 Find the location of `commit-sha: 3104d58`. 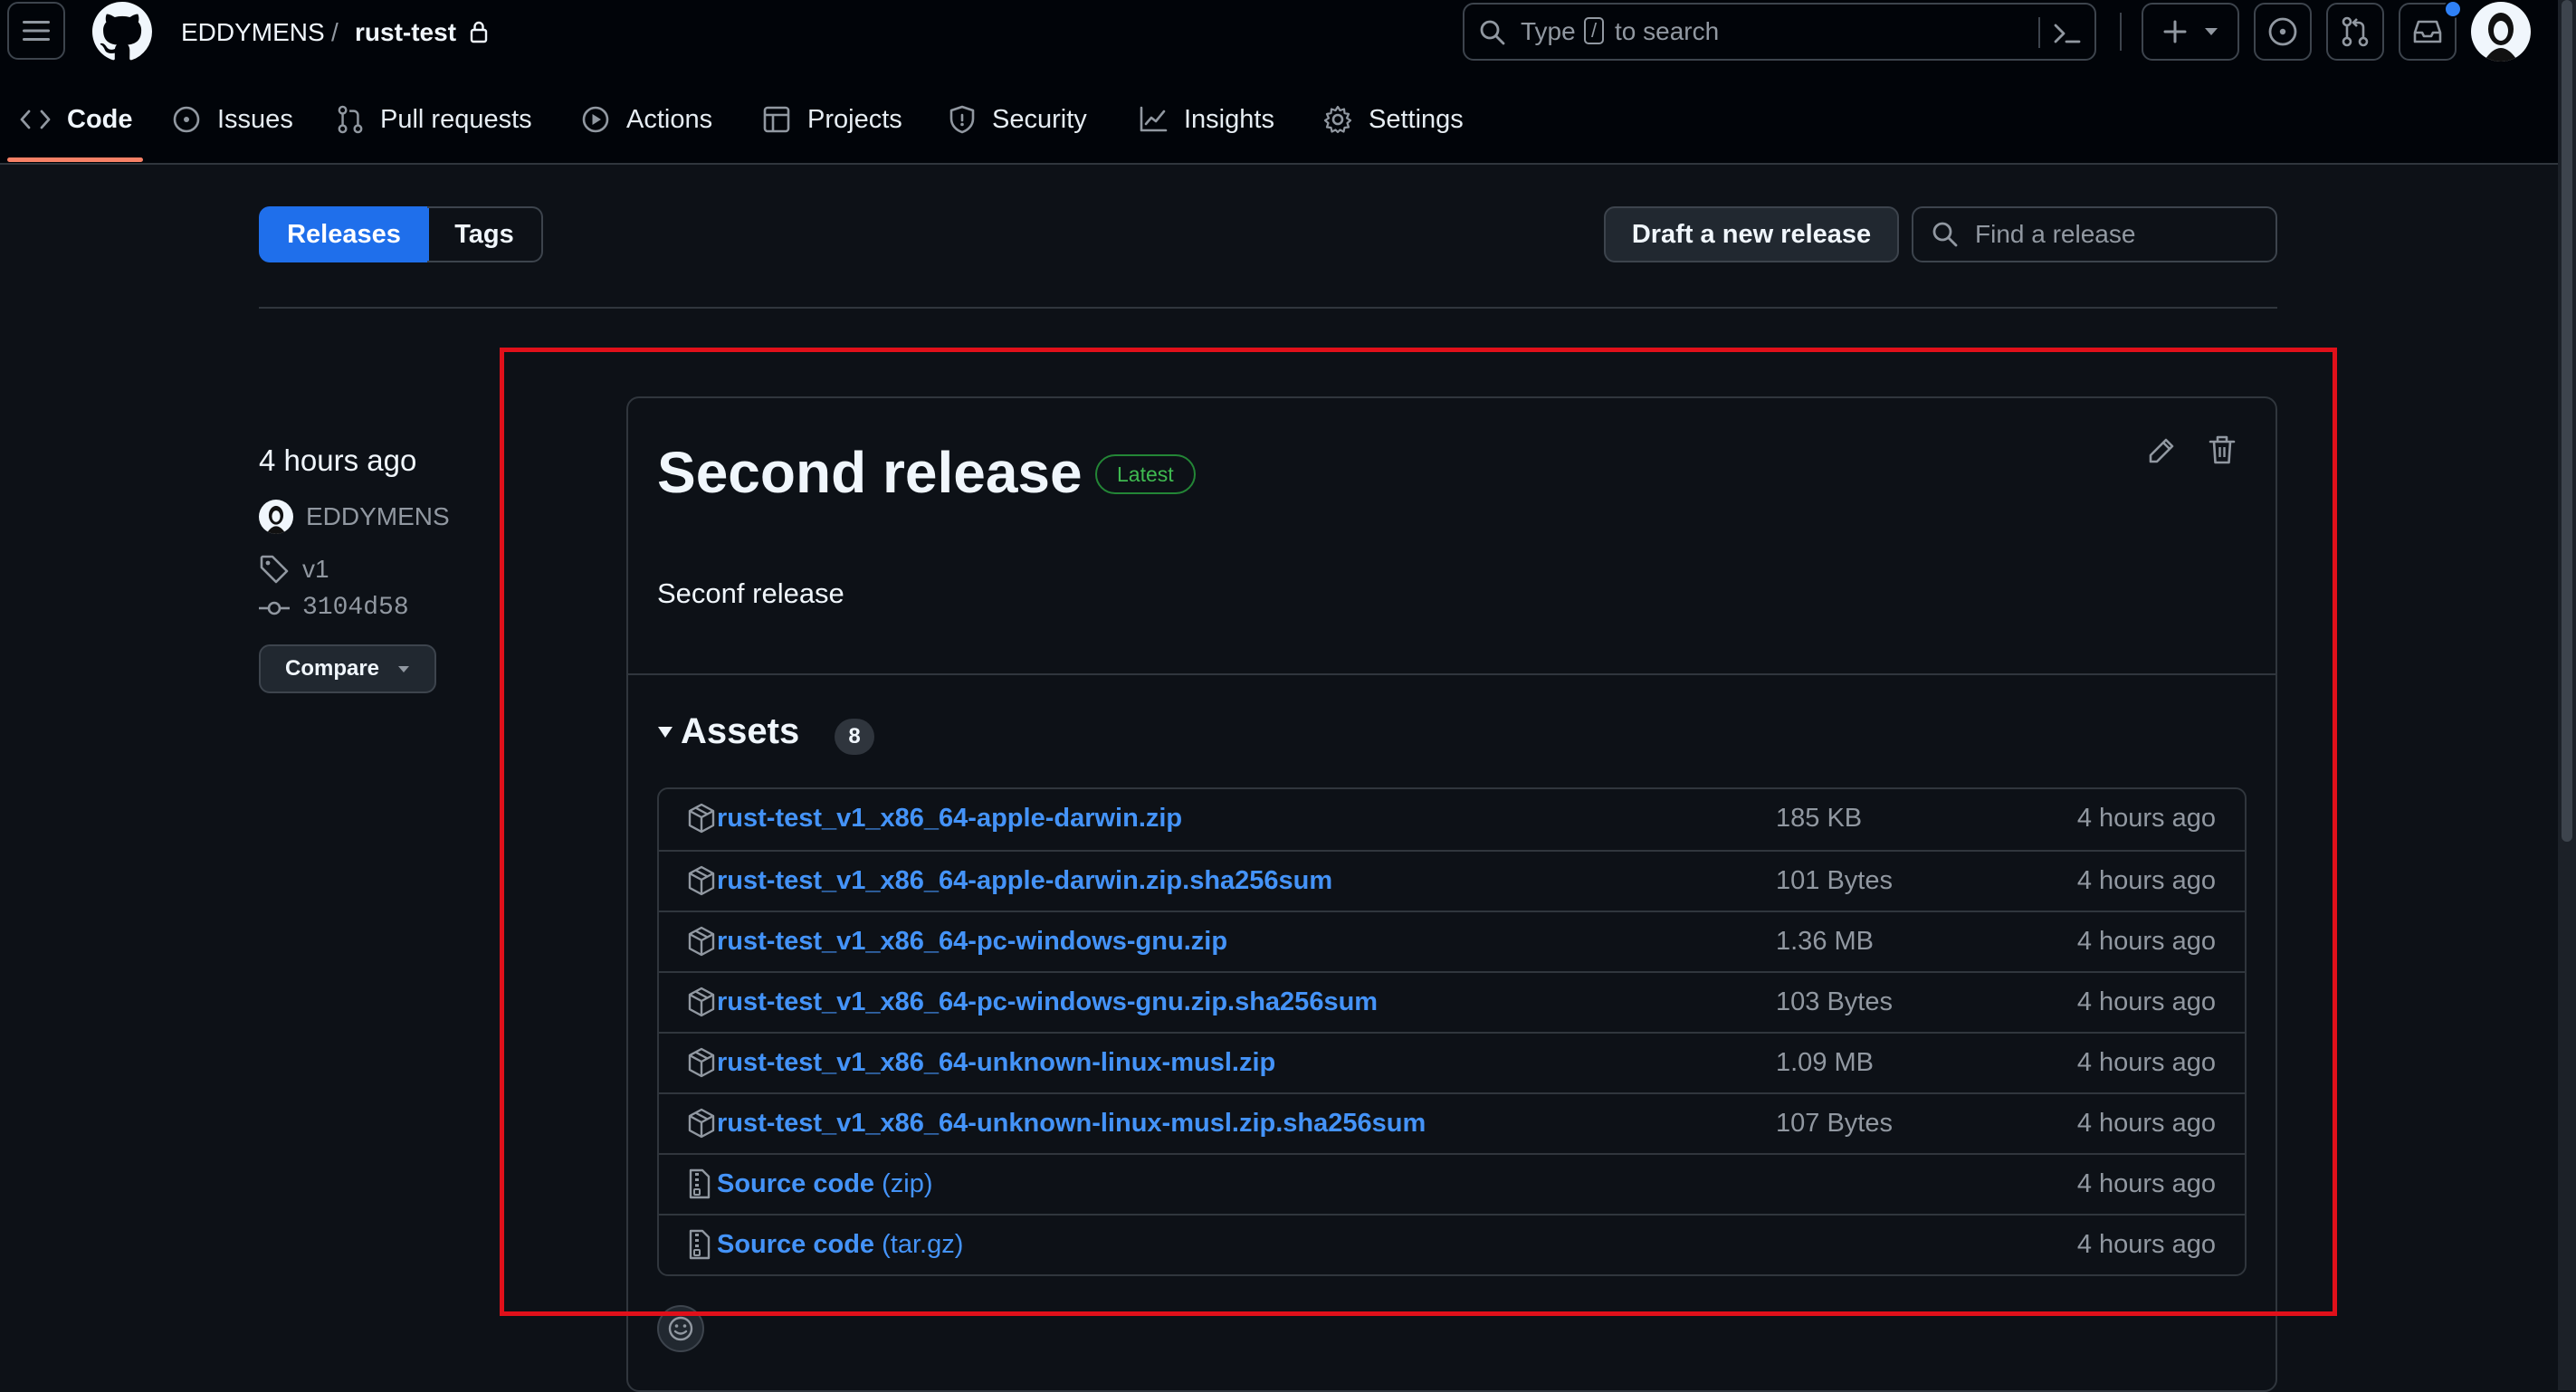

commit-sha: 3104d58 is located at coordinates (356, 608).